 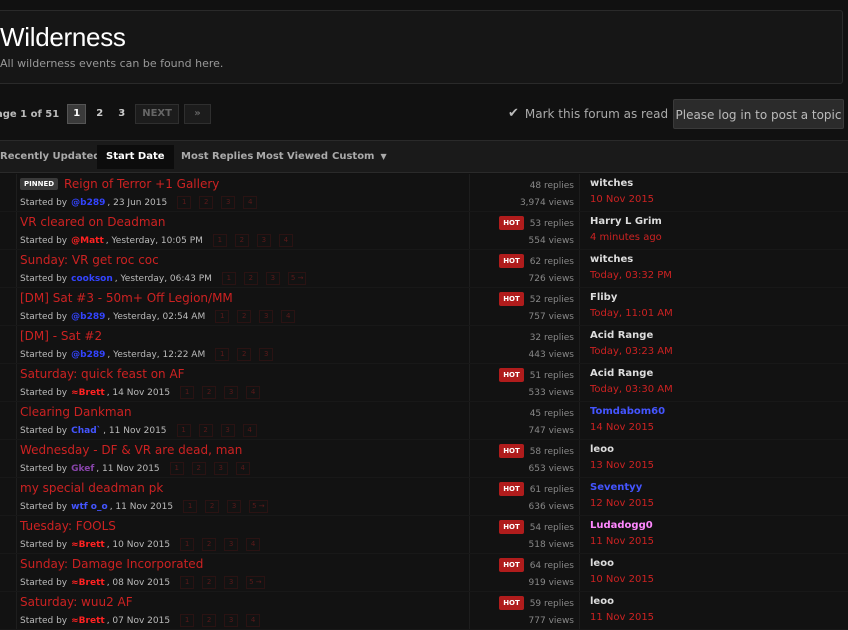 What do you see at coordinates (197, 114) in the screenshot?
I see `last-page-button: »` at bounding box center [197, 114].